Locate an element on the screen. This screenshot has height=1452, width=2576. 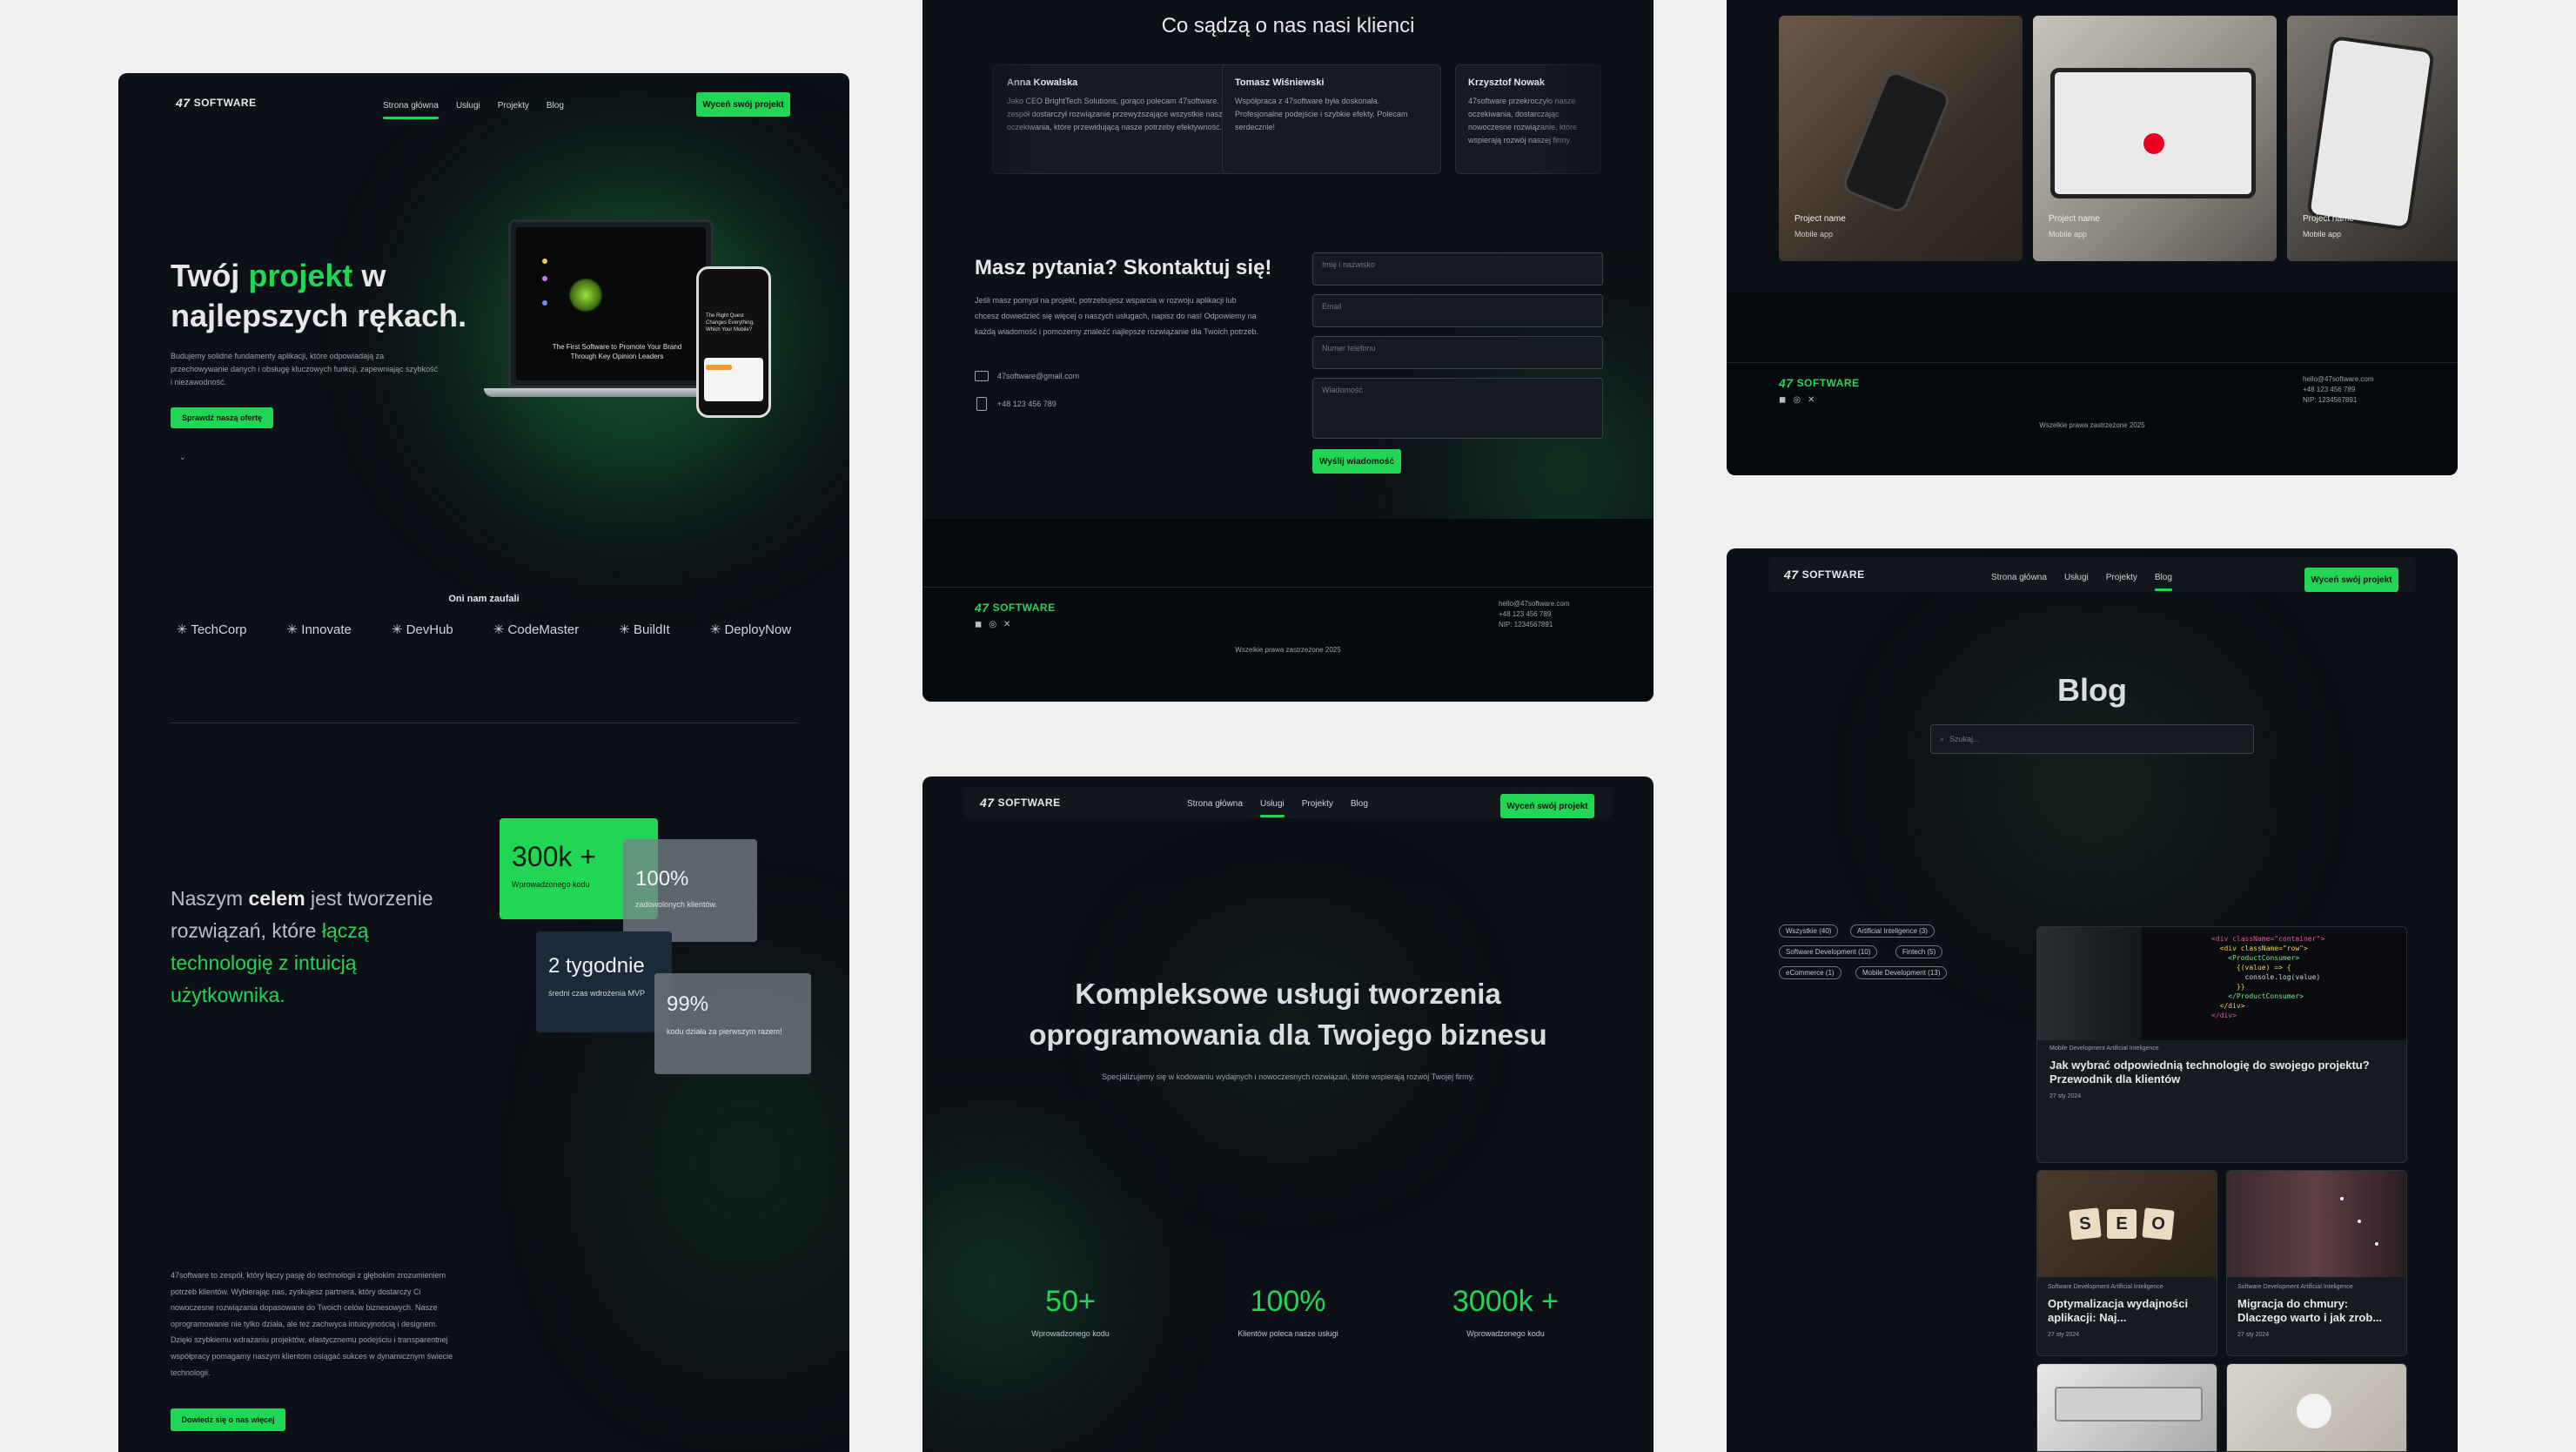
client-logo: ✳ TechCorp is located at coordinates (211, 629).